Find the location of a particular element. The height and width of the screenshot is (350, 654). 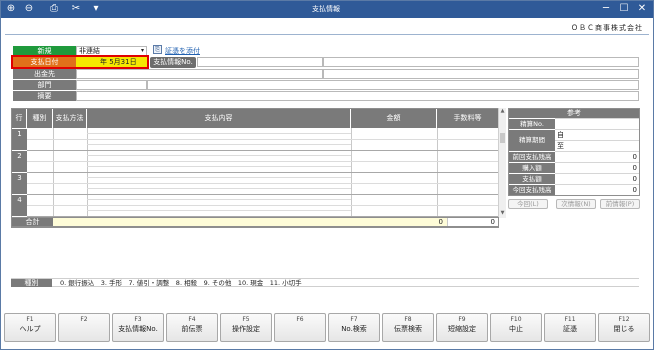

col-header-fee: 手数料等 is located at coordinates (467, 118).